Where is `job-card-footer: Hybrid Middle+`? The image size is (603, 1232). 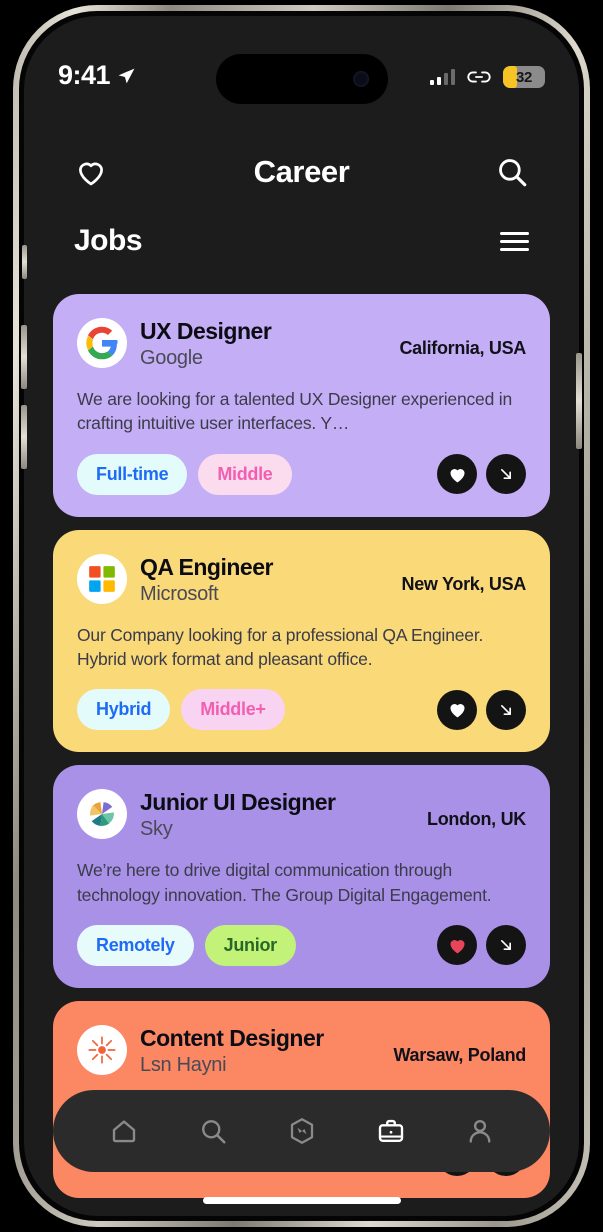
job-card-footer: Hybrid Middle+ is located at coordinates (301, 710).